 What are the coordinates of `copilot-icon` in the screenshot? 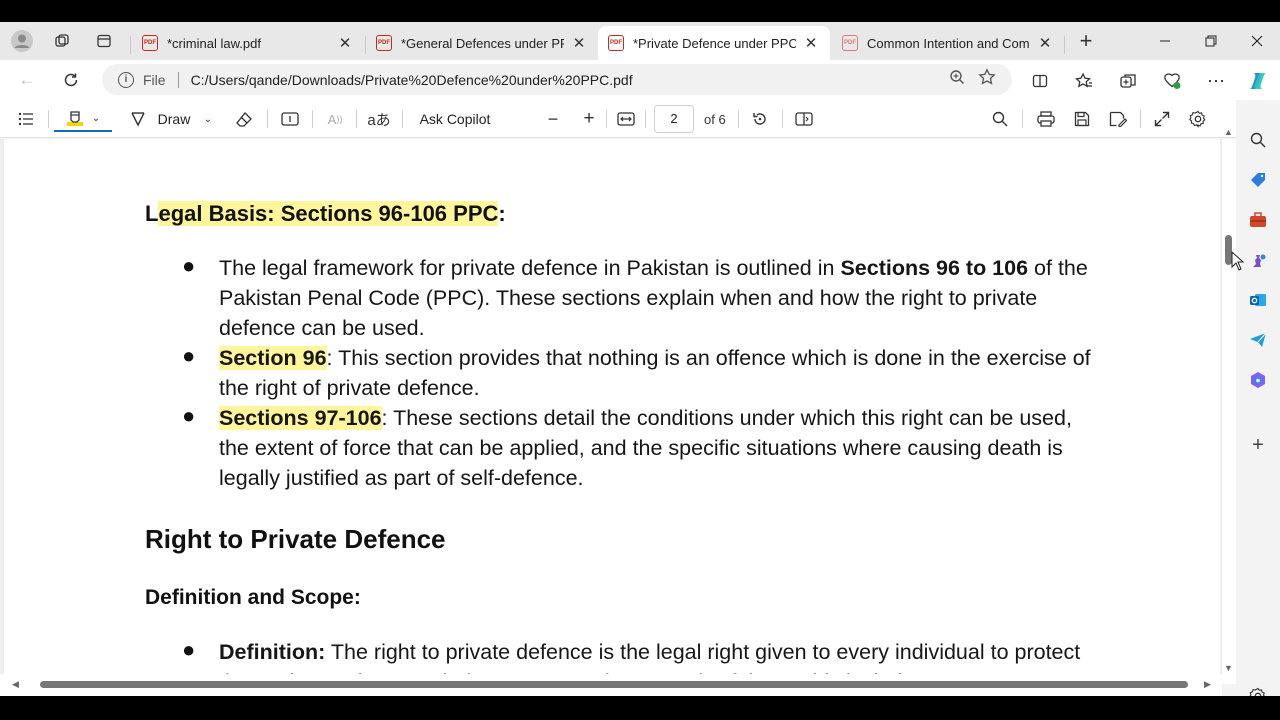 It's located at (1258, 81).